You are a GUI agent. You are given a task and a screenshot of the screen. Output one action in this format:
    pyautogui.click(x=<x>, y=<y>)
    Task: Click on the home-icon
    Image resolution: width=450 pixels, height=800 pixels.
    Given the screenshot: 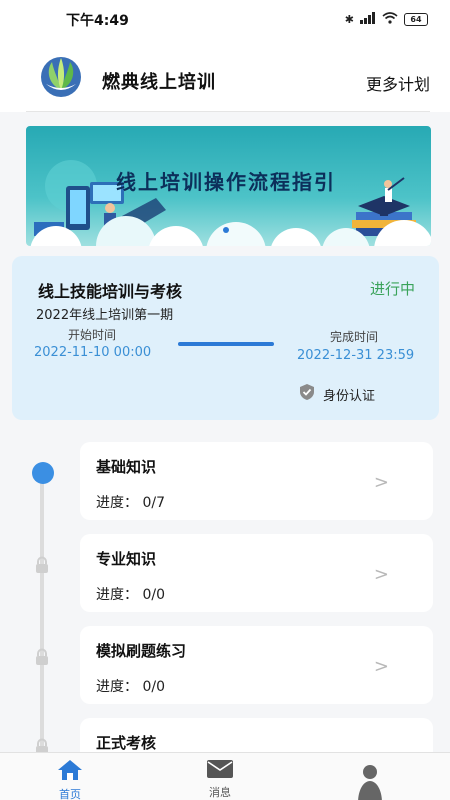 What is the action you would take?
    pyautogui.click(x=70, y=770)
    